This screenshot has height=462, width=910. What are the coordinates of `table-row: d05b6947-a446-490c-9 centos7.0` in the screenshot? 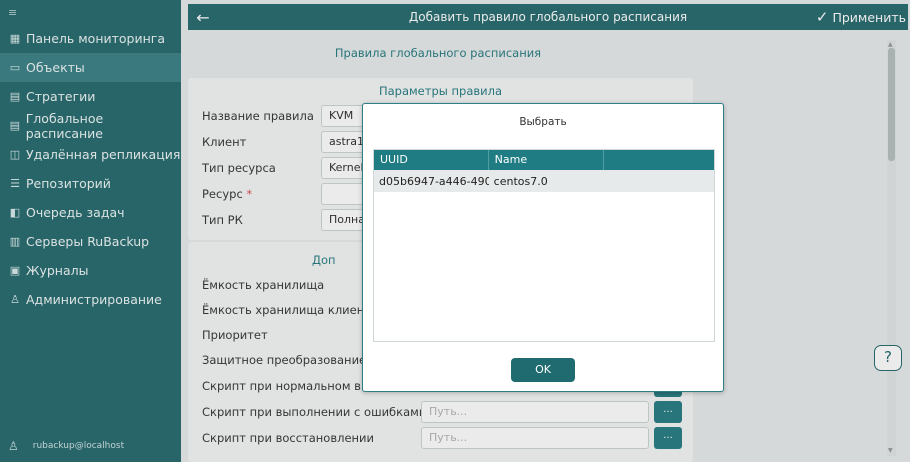 It's located at (544, 181).